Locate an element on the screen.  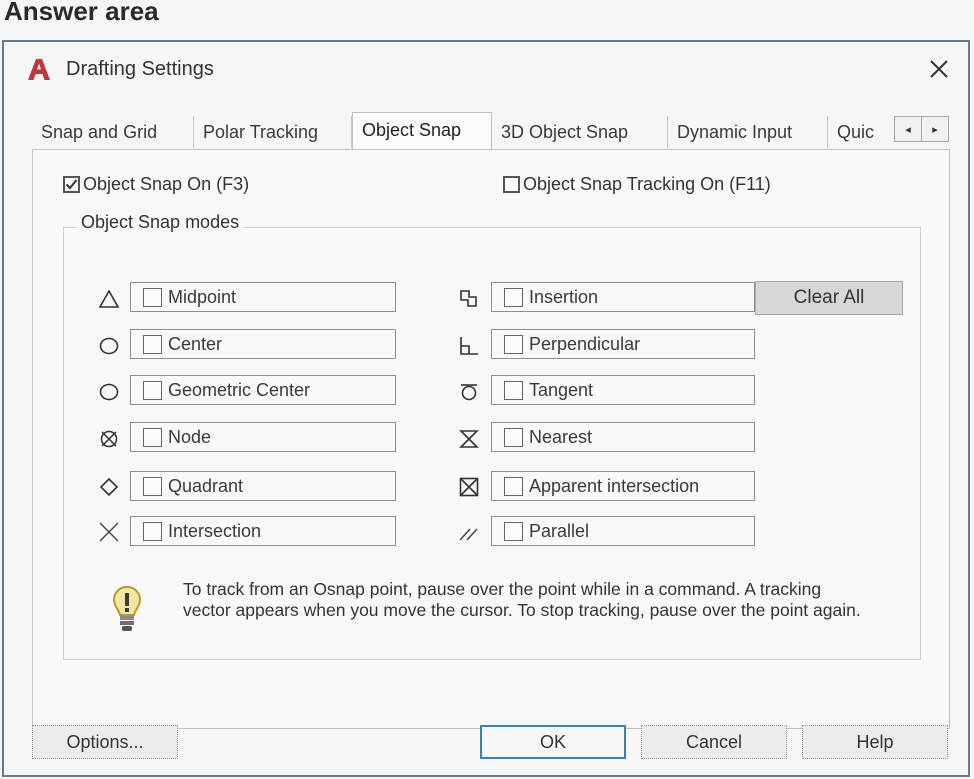
checkmark-icon is located at coordinates (71, 184).